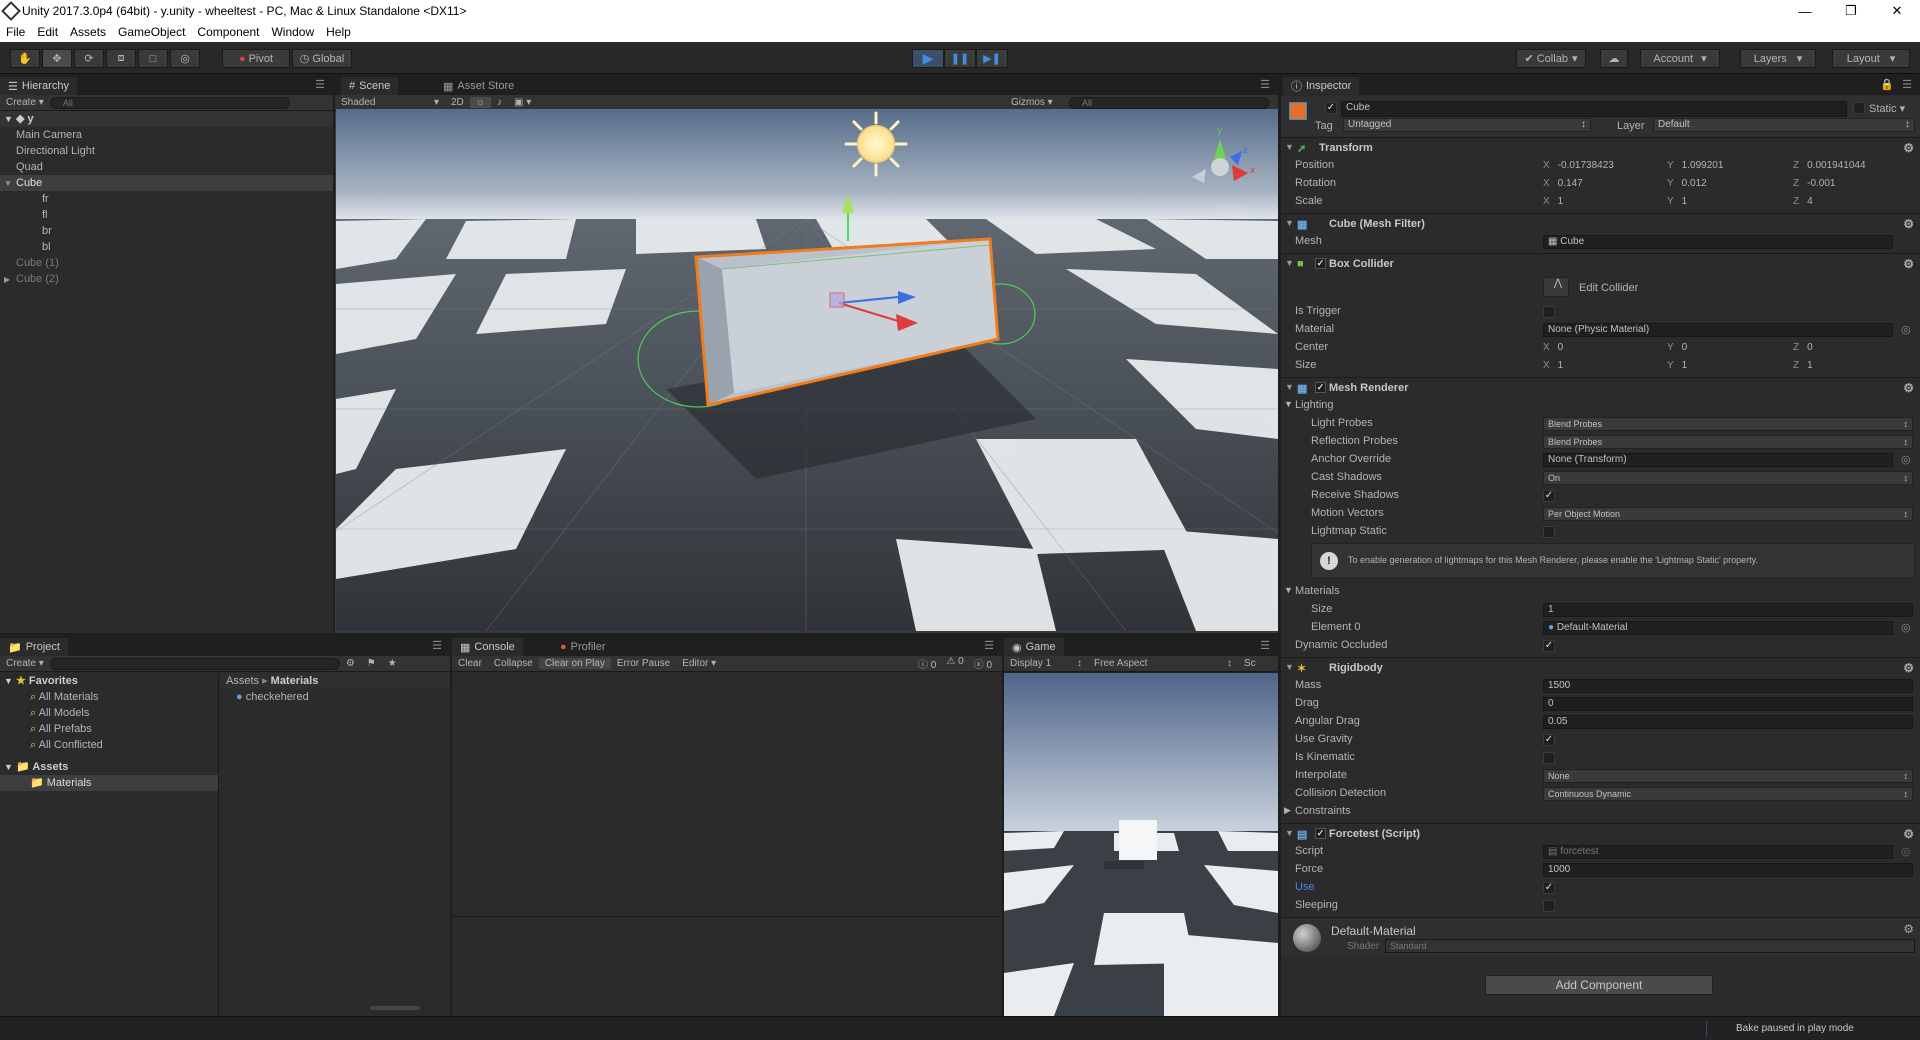  What do you see at coordinates (1600, 937) in the screenshot?
I see `material-section: Default-Material Shader Standard ⚙` at bounding box center [1600, 937].